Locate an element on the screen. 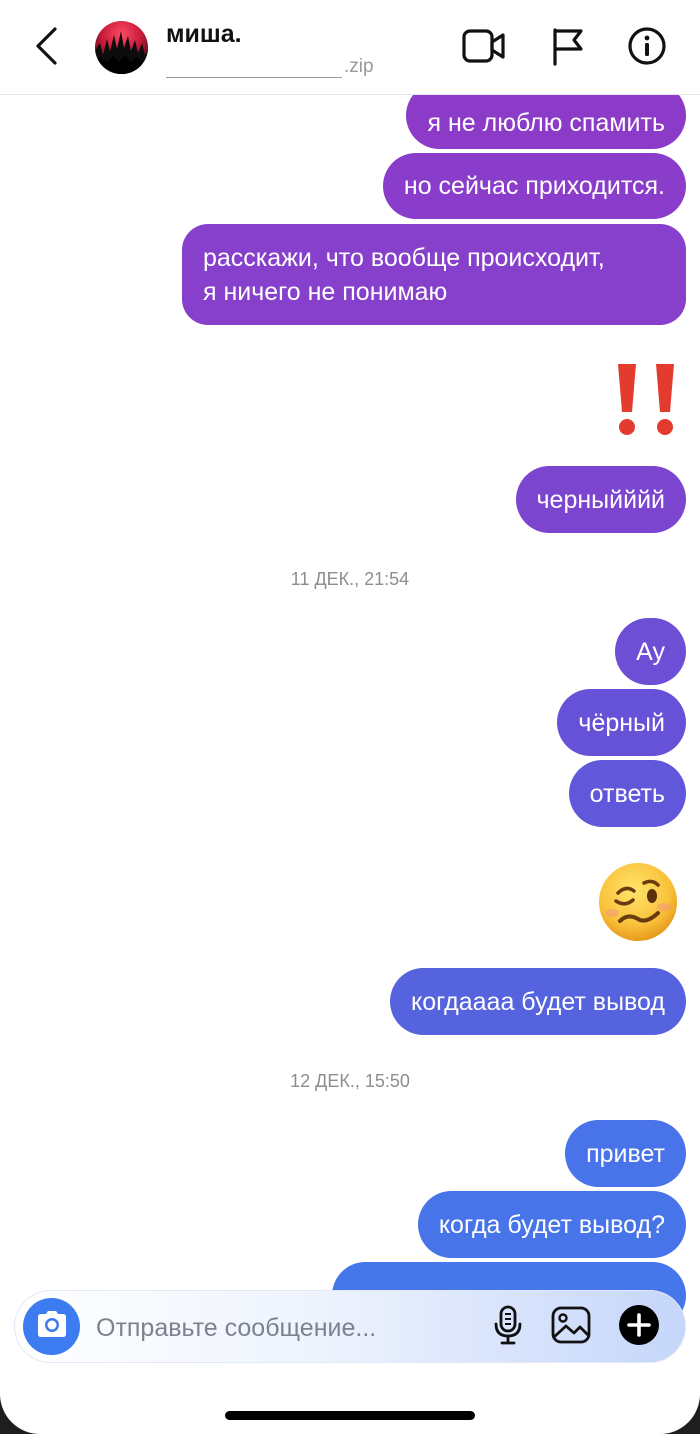 This screenshot has height=1434, width=700. message-bubble: когдаааа будет вывод is located at coordinates (538, 1001).